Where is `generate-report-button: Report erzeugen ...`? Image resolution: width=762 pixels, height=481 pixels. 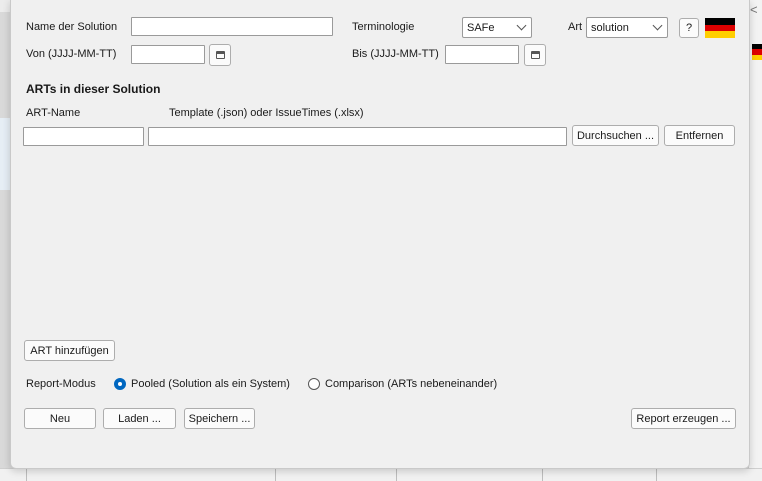 generate-report-button: Report erzeugen ... is located at coordinates (683, 418).